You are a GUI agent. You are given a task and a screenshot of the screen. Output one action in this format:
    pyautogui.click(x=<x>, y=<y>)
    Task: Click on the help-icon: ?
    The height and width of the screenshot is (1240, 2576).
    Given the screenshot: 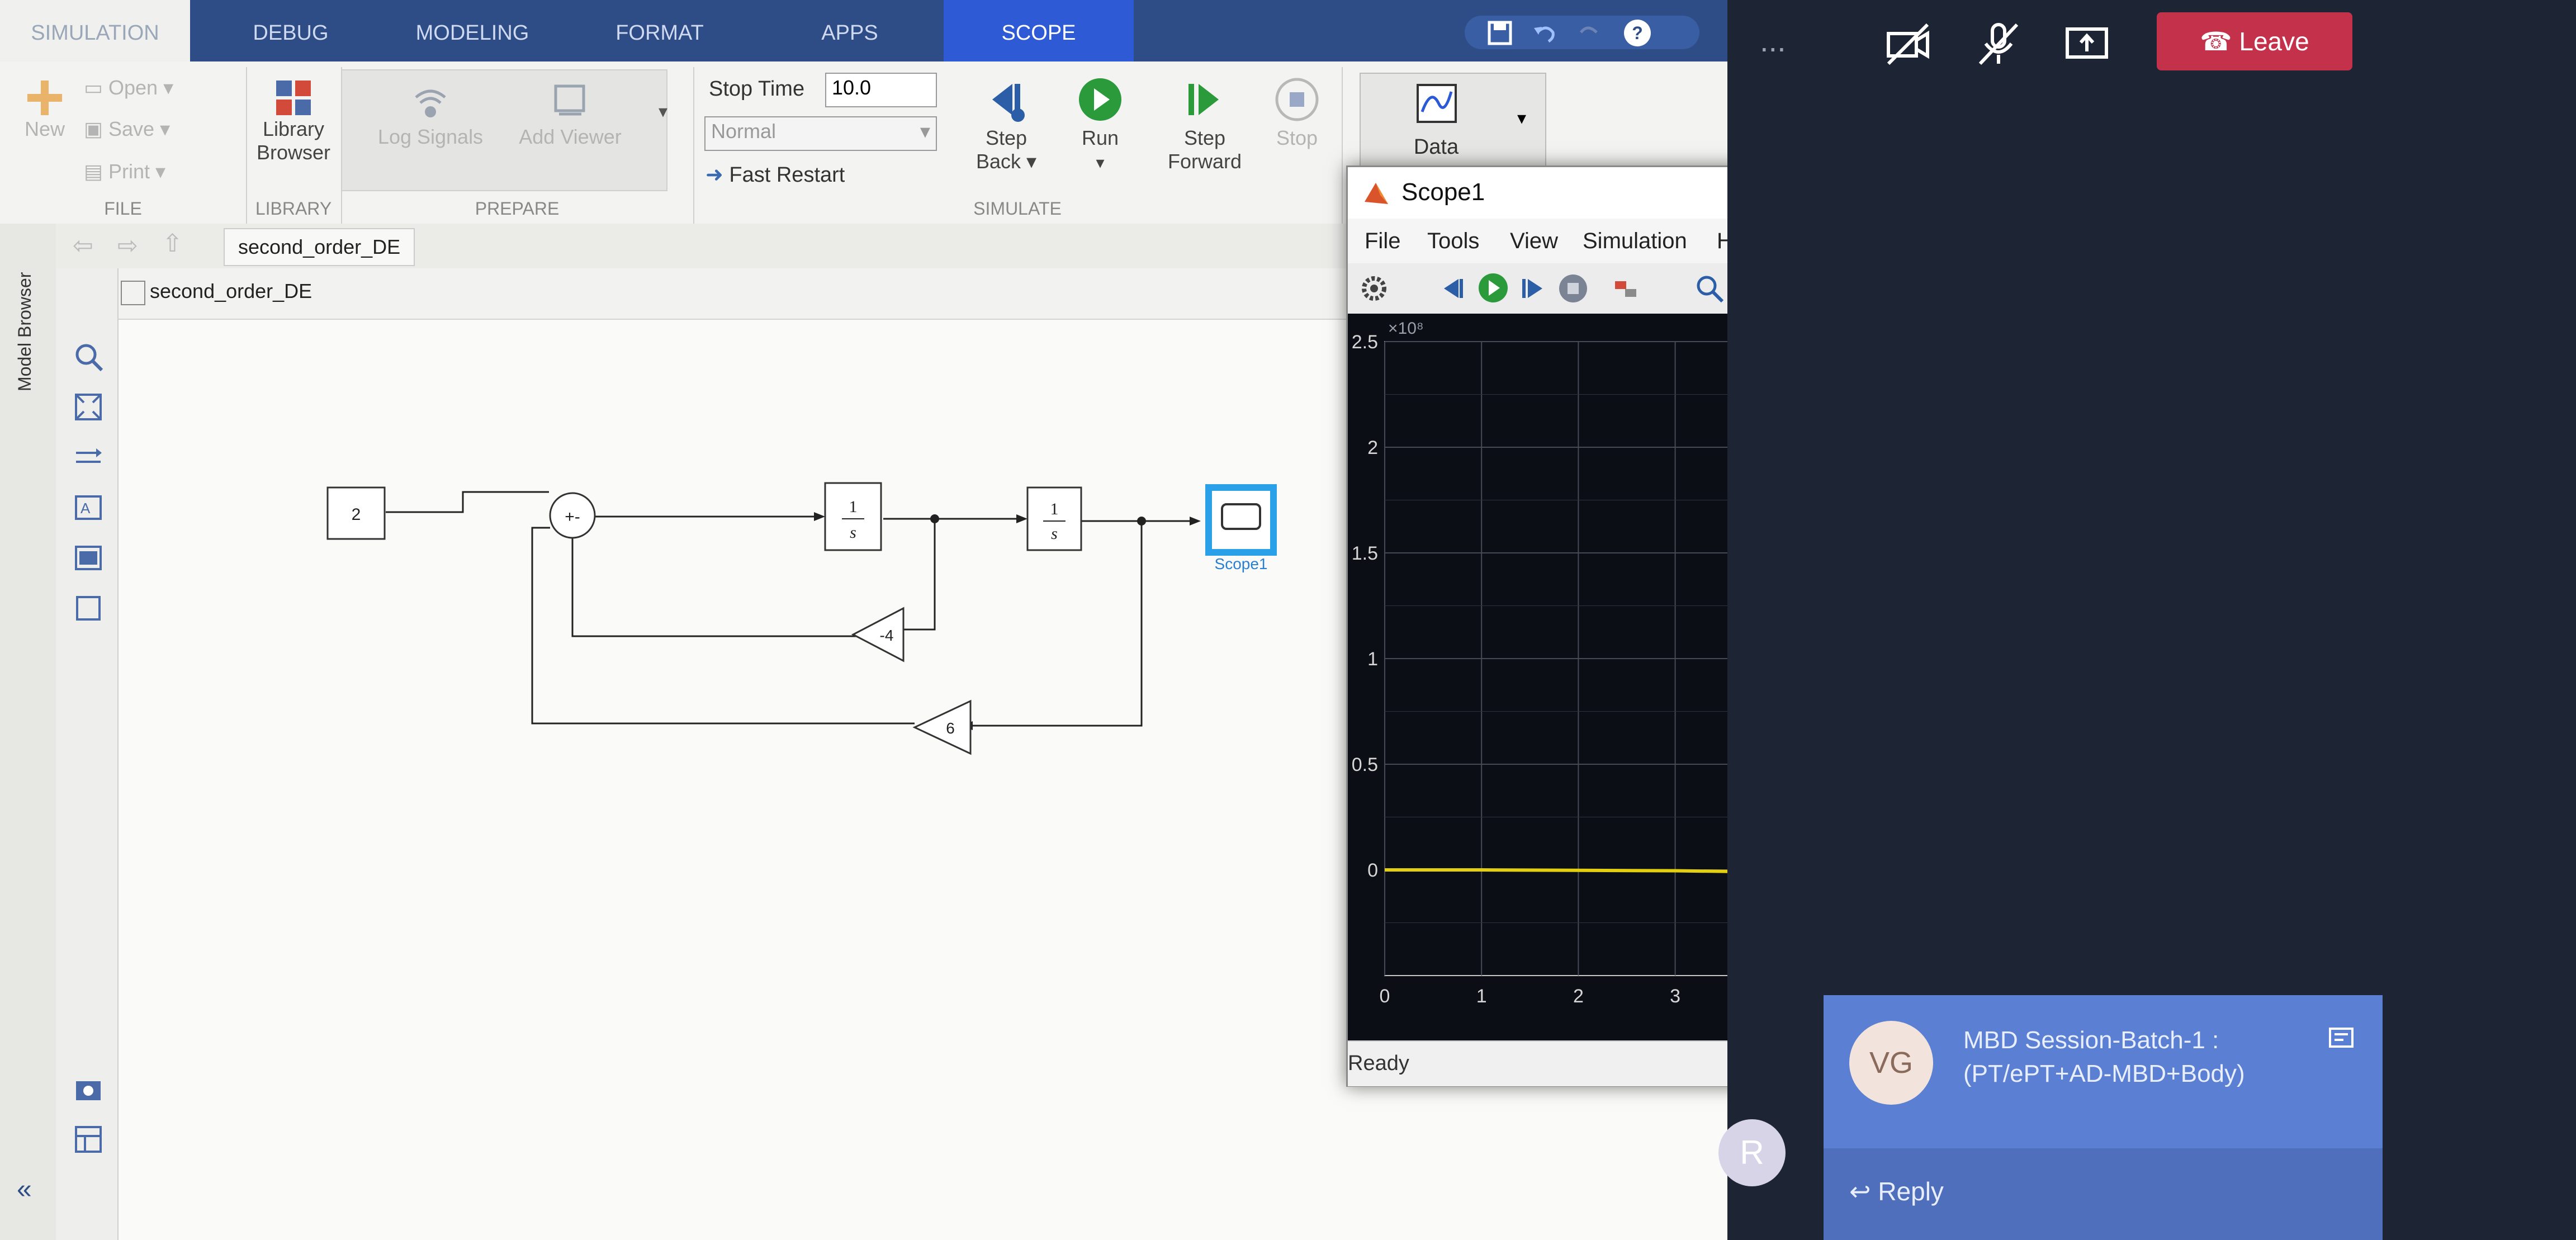 What is the action you would take?
    pyautogui.click(x=1637, y=33)
    